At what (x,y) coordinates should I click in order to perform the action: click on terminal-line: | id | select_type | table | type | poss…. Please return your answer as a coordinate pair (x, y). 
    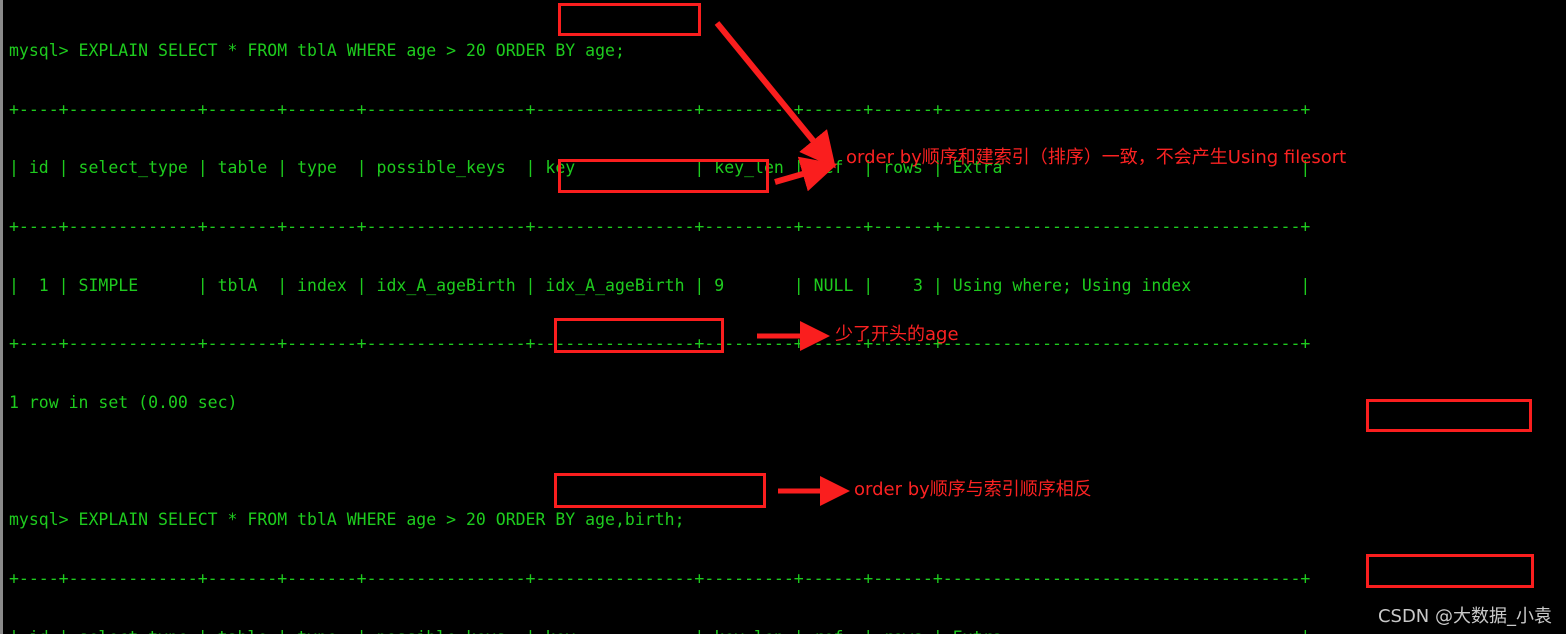
    Looking at the image, I should click on (787, 631).